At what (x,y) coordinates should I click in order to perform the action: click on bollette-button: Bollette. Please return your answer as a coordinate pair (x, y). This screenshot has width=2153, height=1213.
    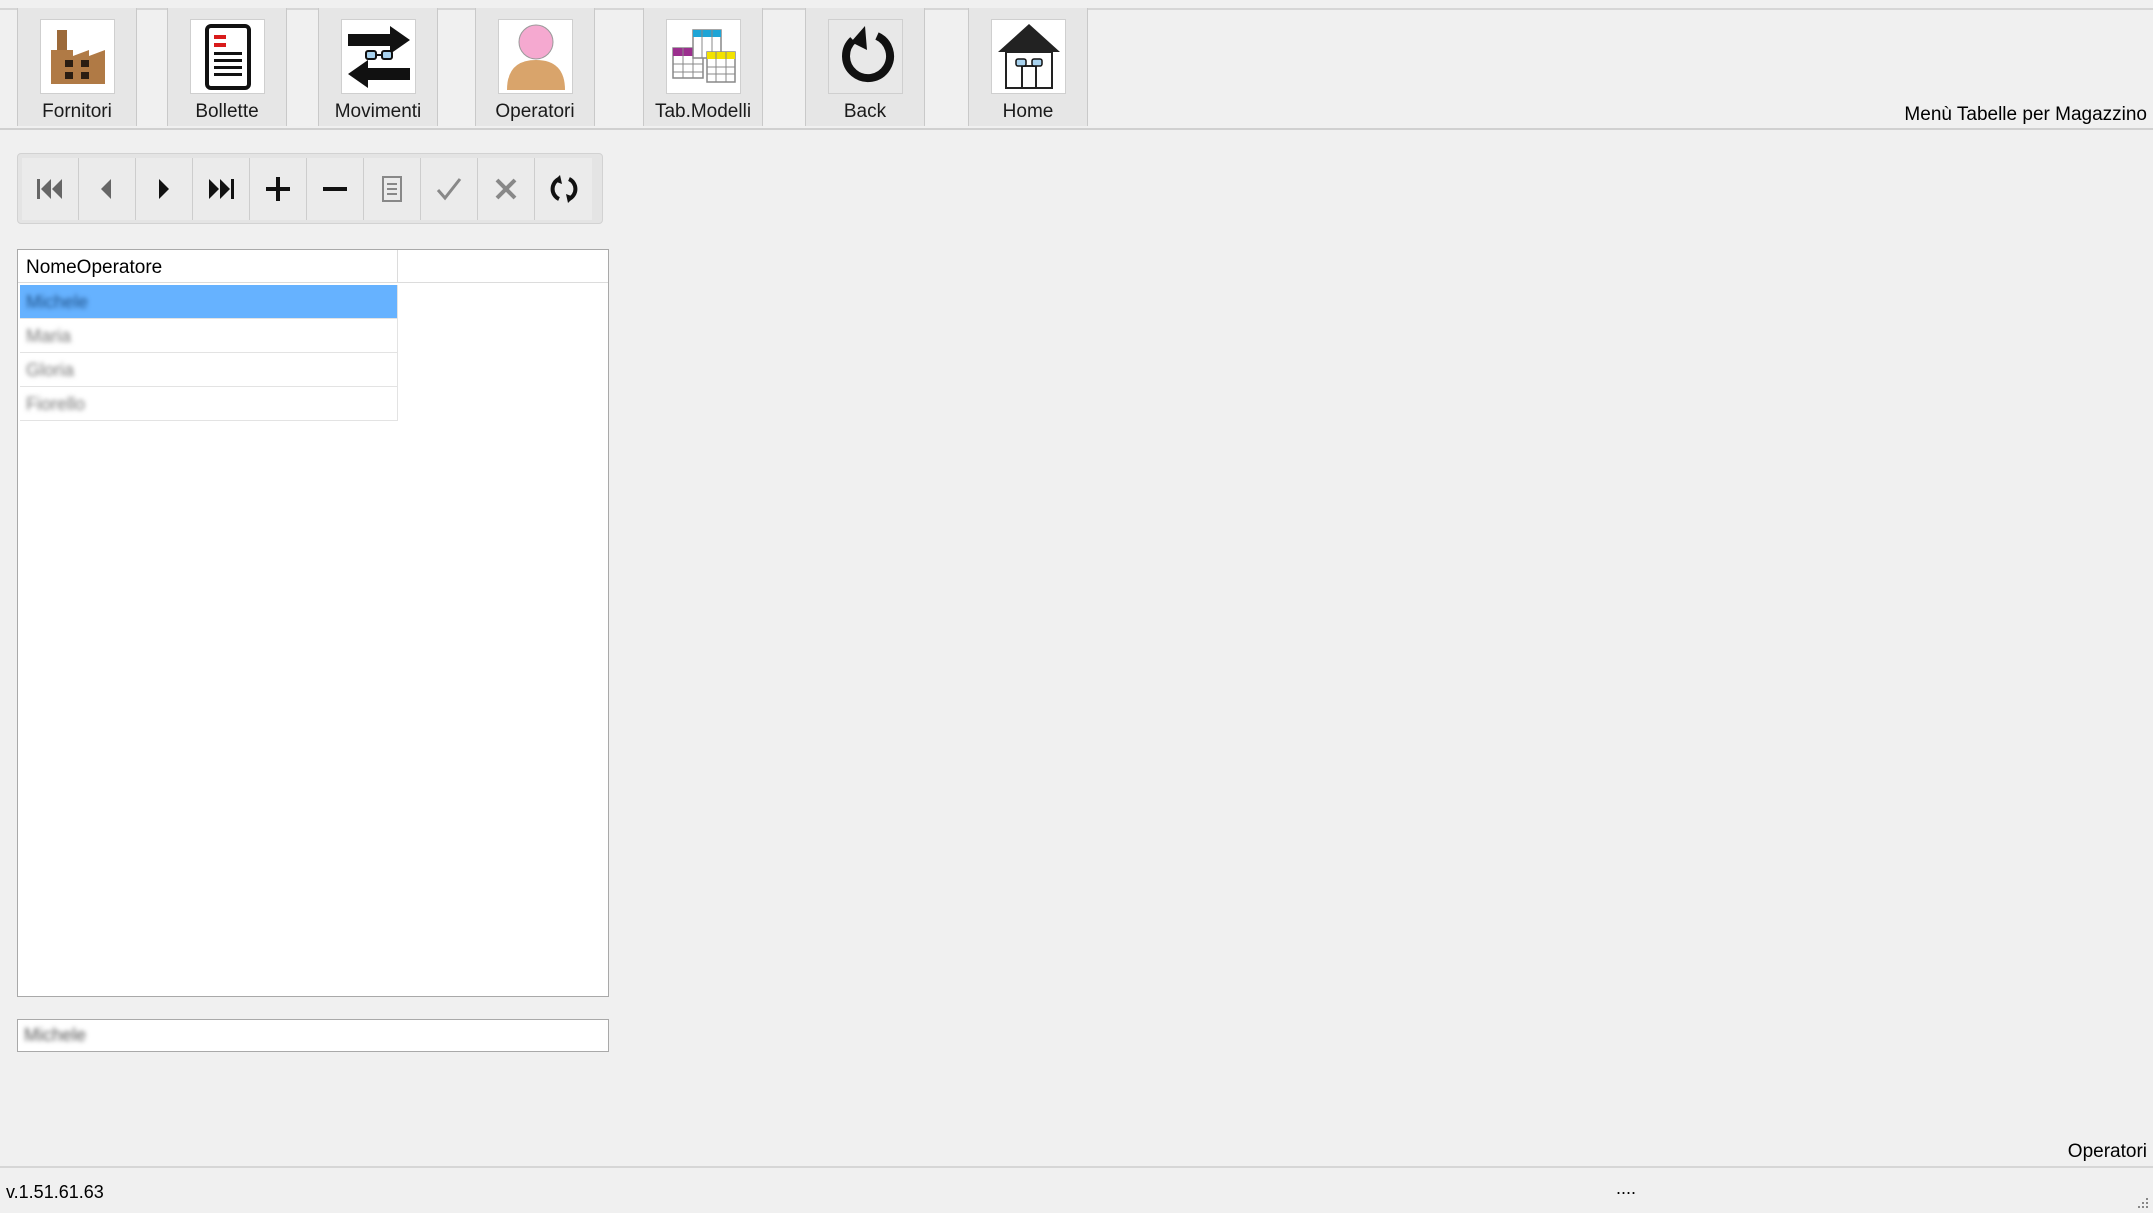
    Looking at the image, I should click on (227, 67).